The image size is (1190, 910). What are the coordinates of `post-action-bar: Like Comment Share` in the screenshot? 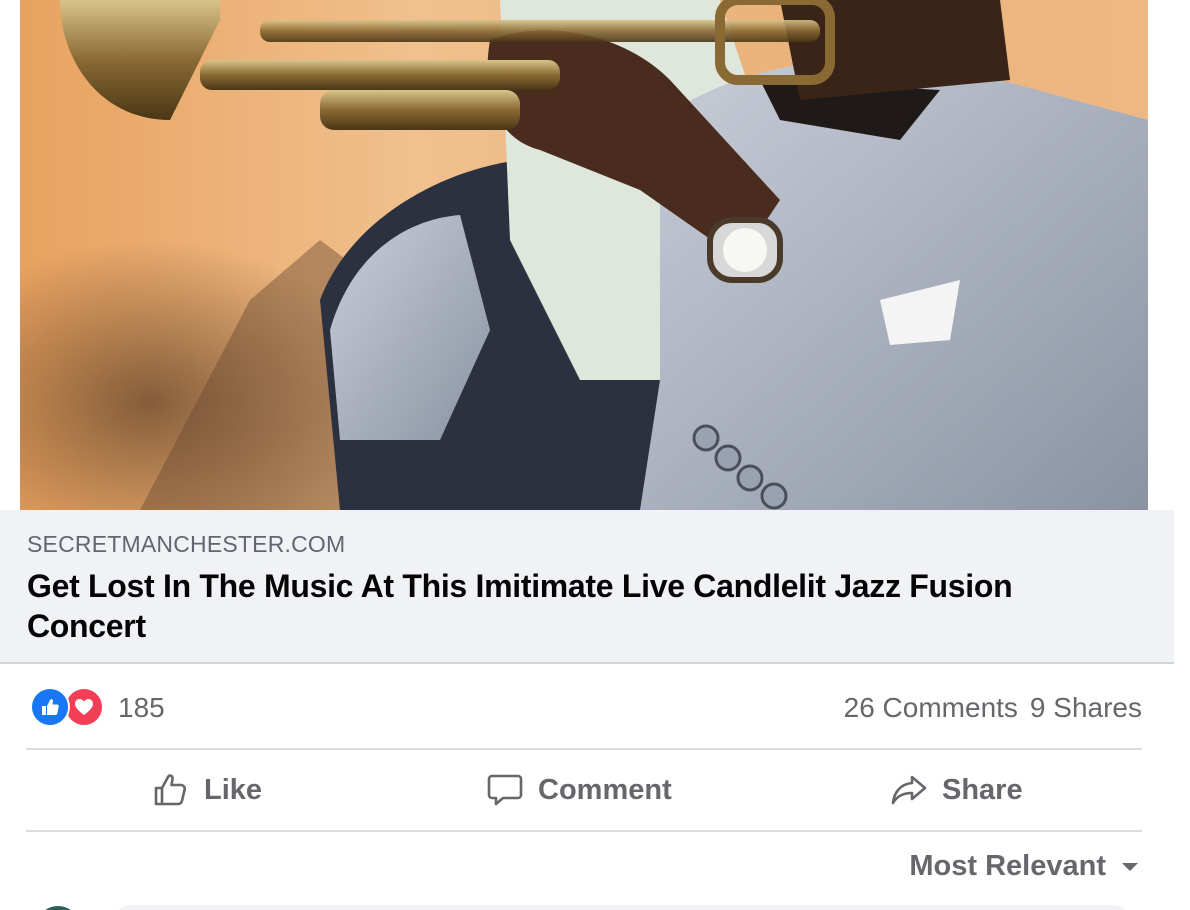 It's located at (584, 790).